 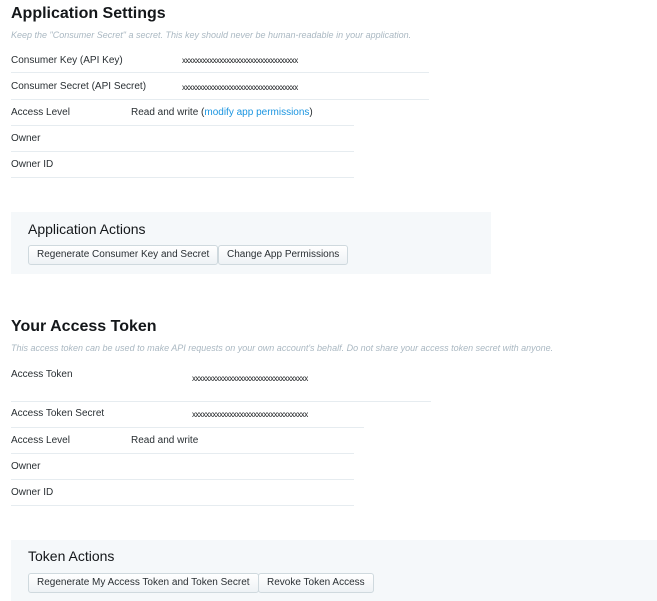 What do you see at coordinates (84, 326) in the screenshot?
I see `access-token-heading: Your Access Token` at bounding box center [84, 326].